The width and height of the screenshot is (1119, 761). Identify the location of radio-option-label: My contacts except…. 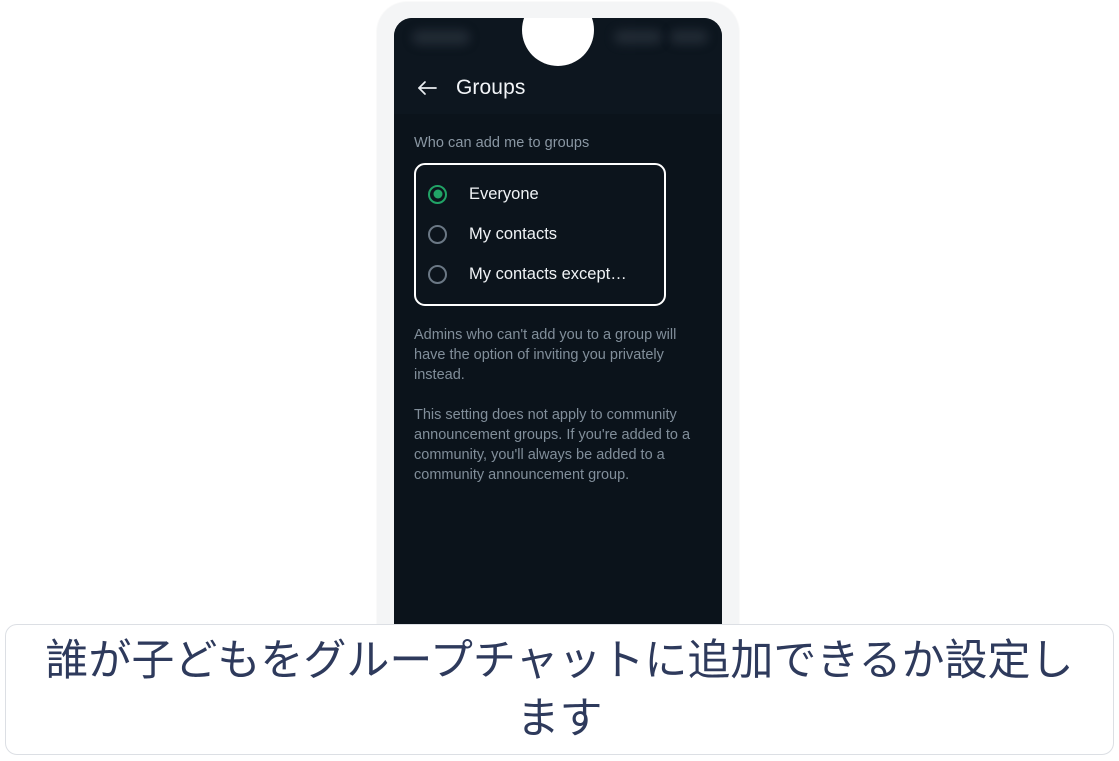
(548, 273).